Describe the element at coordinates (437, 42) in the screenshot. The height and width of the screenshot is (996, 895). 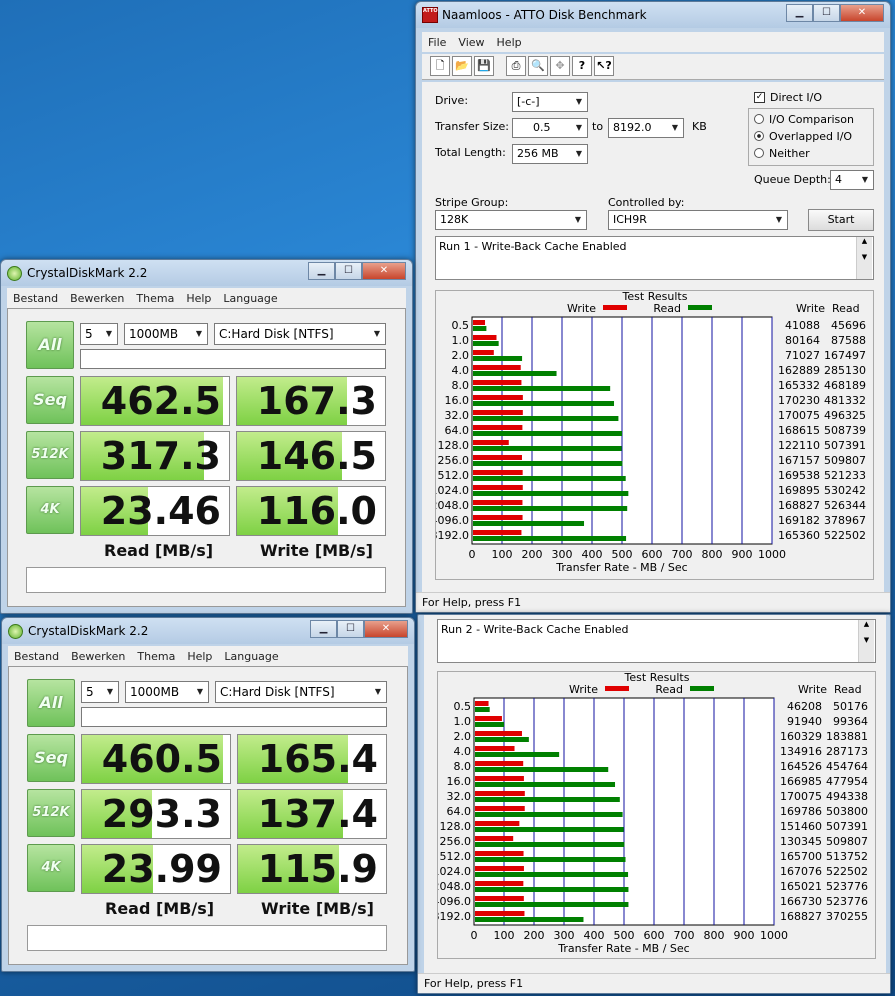
I see `menu-file: File` at that location.